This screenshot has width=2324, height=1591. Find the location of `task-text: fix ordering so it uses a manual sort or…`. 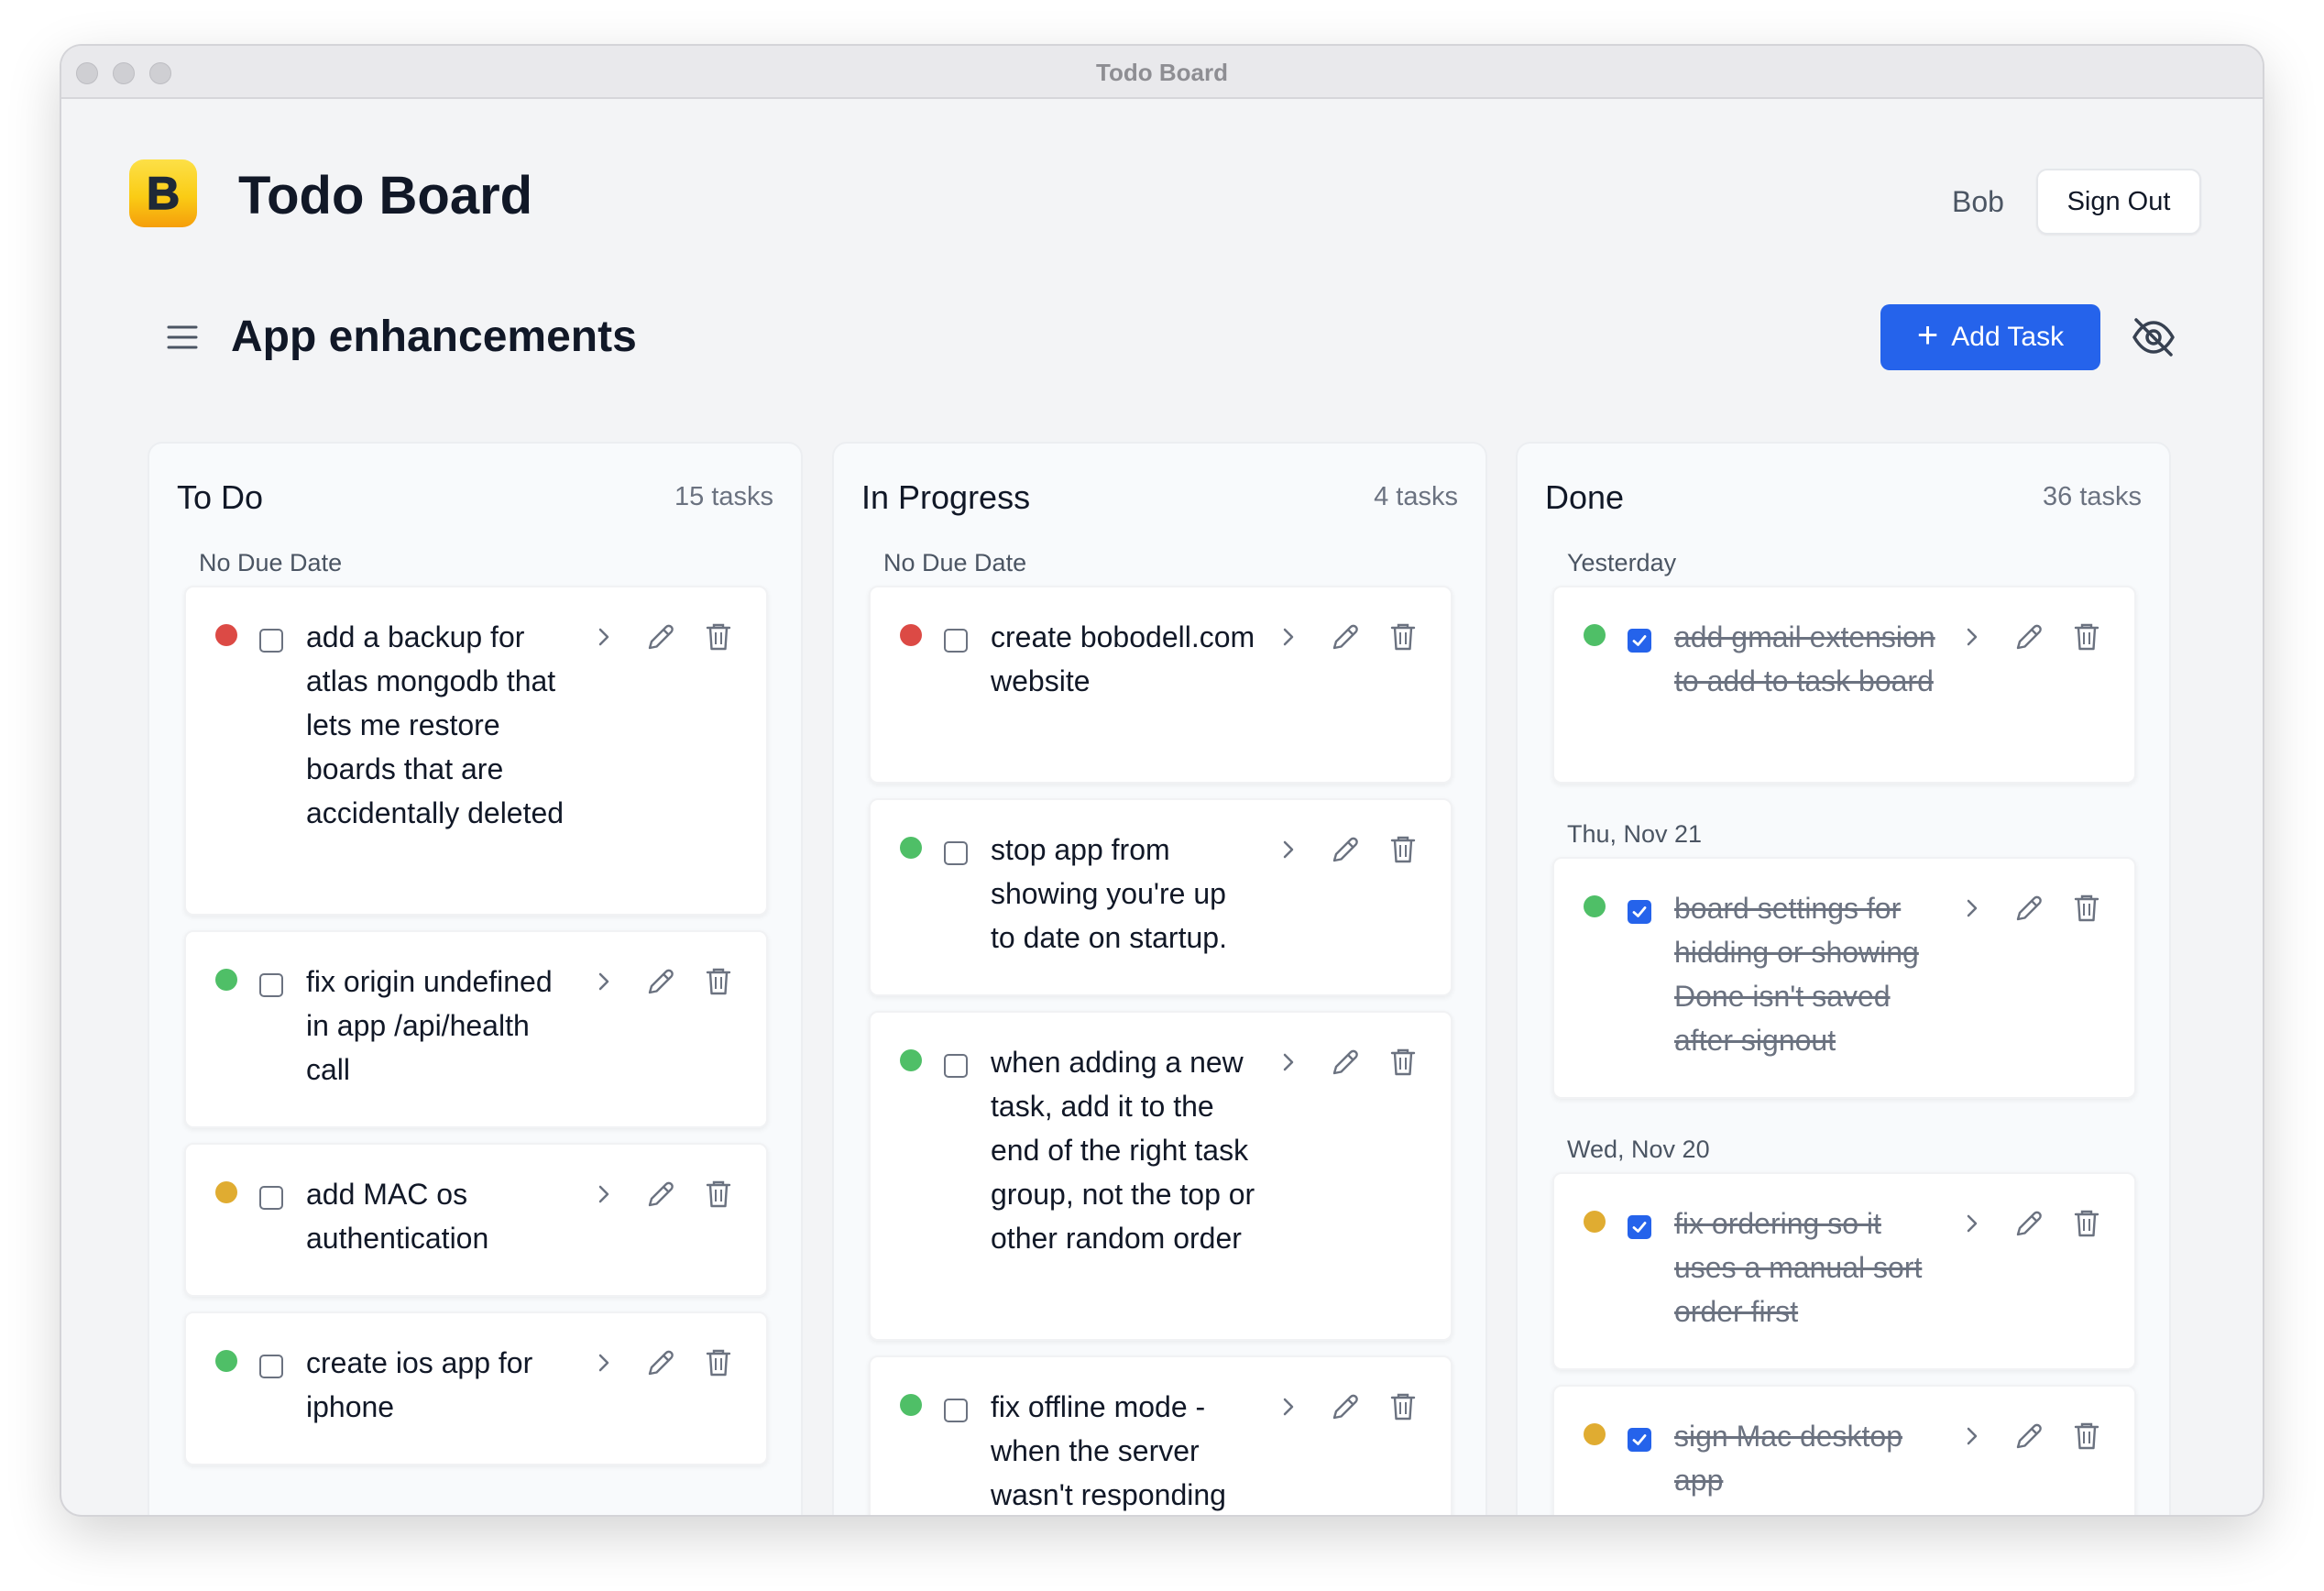

task-text: fix ordering so it uses a manual sort or… is located at coordinates (1798, 1268).